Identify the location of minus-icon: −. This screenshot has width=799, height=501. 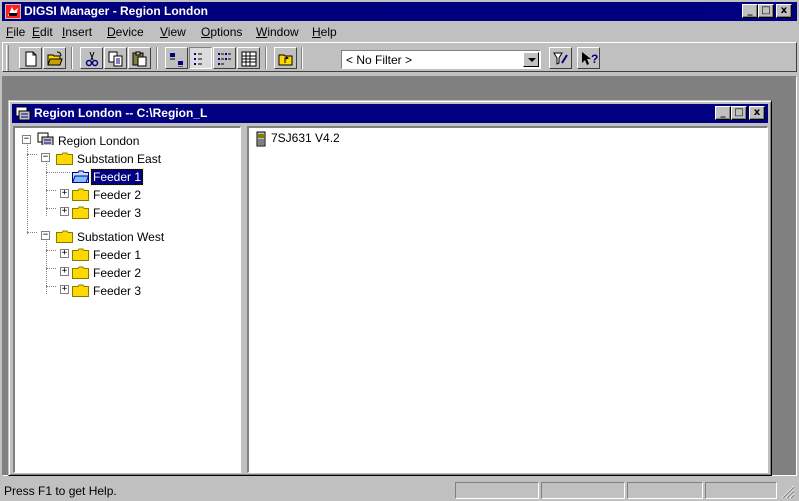
(45, 157).